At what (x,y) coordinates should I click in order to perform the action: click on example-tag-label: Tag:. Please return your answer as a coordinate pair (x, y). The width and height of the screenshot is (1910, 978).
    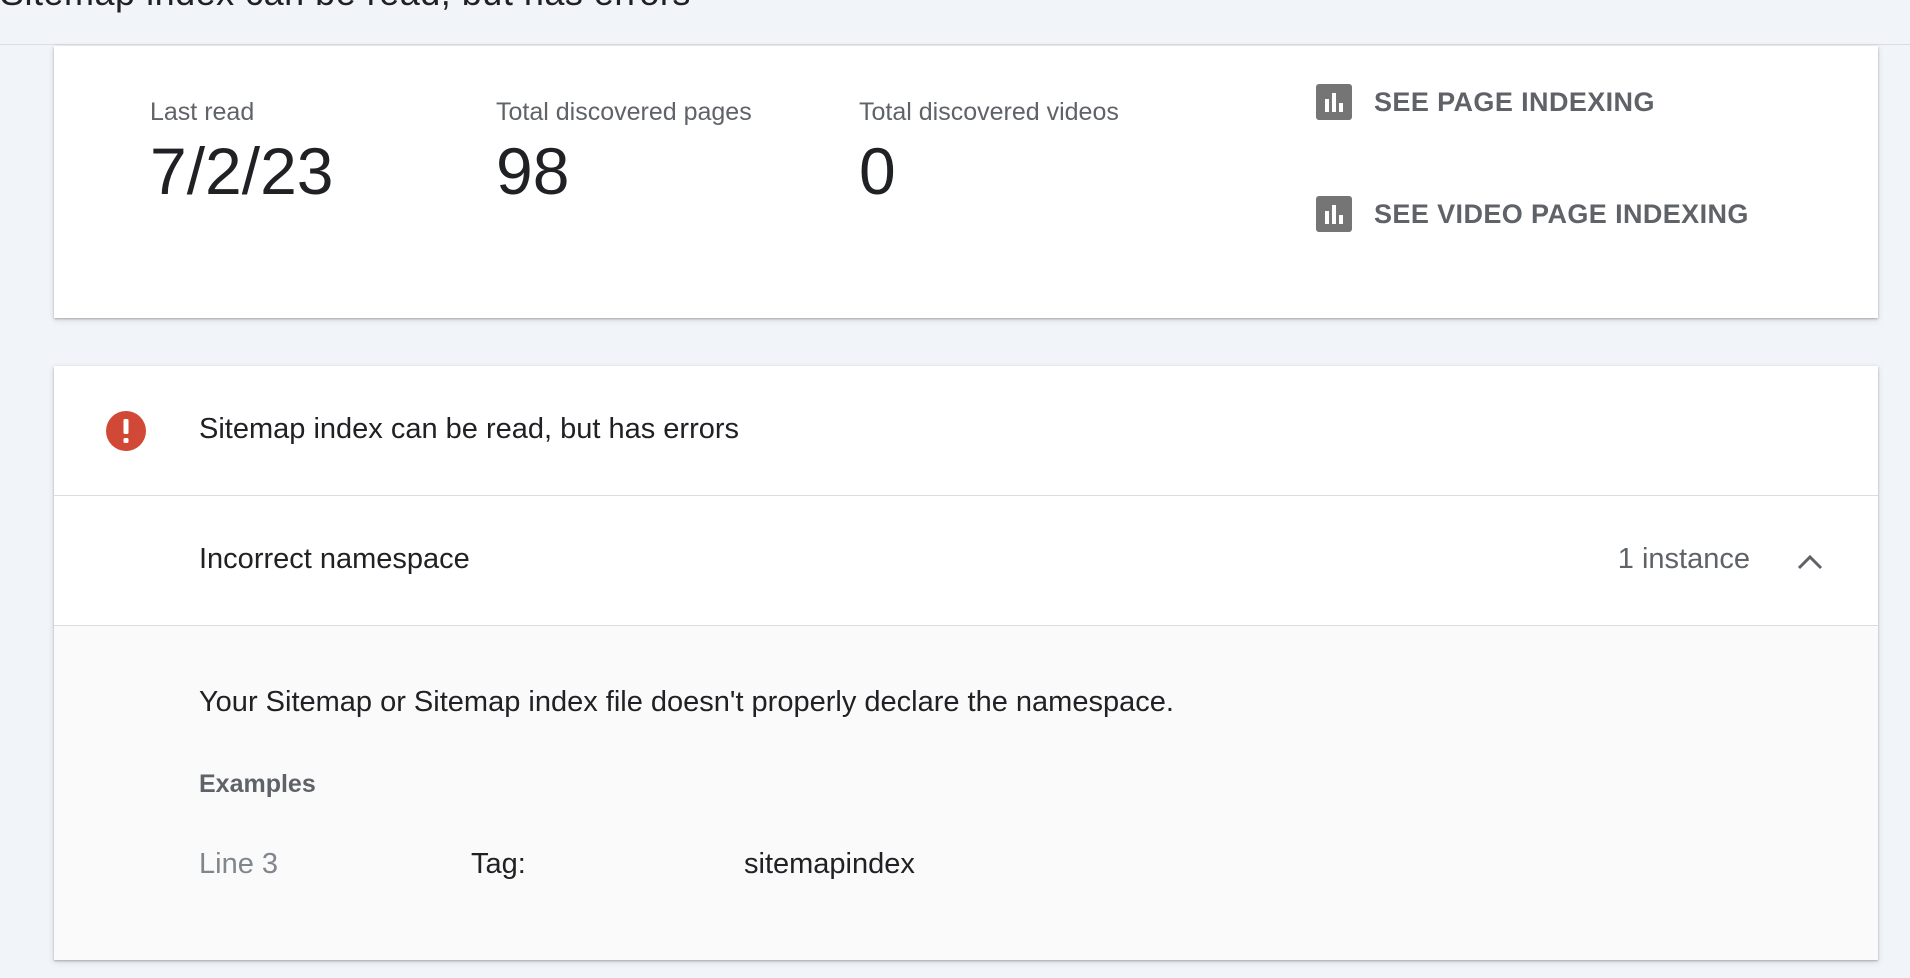
    Looking at the image, I should click on (498, 864).